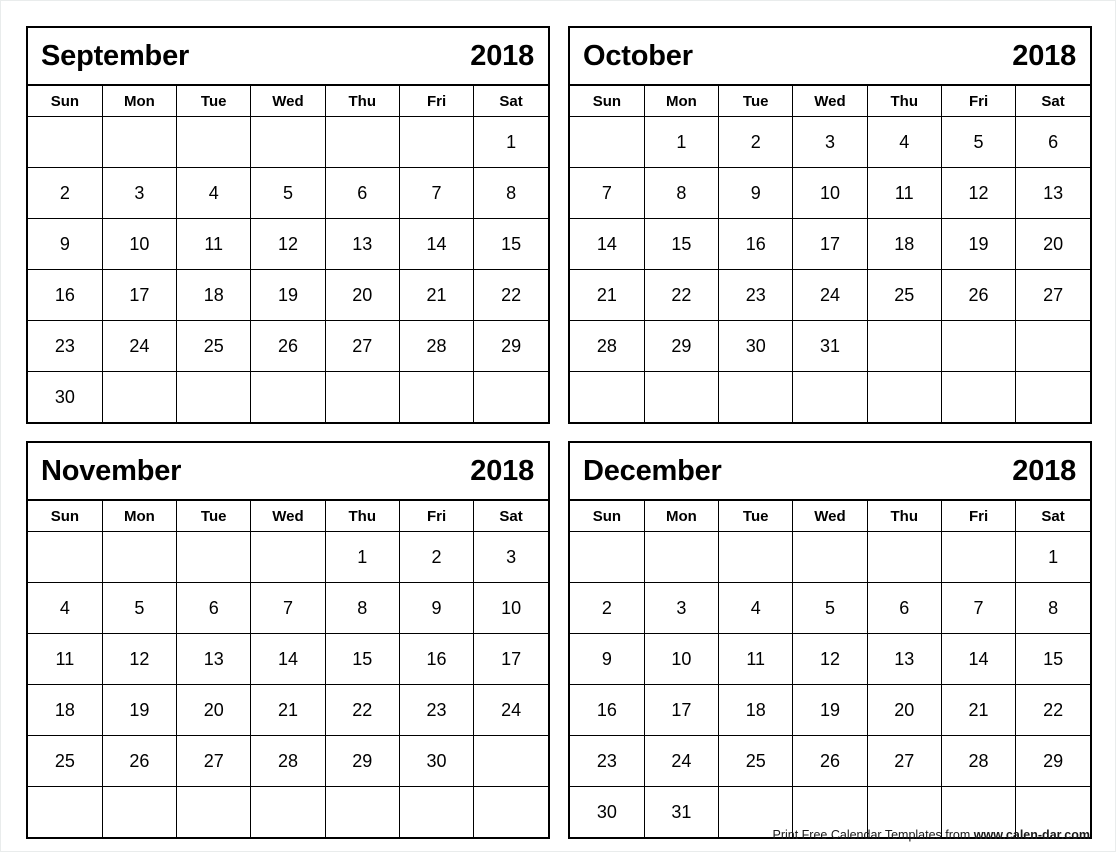 This screenshot has height=852, width=1116. What do you see at coordinates (681, 710) in the screenshot?
I see `day-cell: 17` at bounding box center [681, 710].